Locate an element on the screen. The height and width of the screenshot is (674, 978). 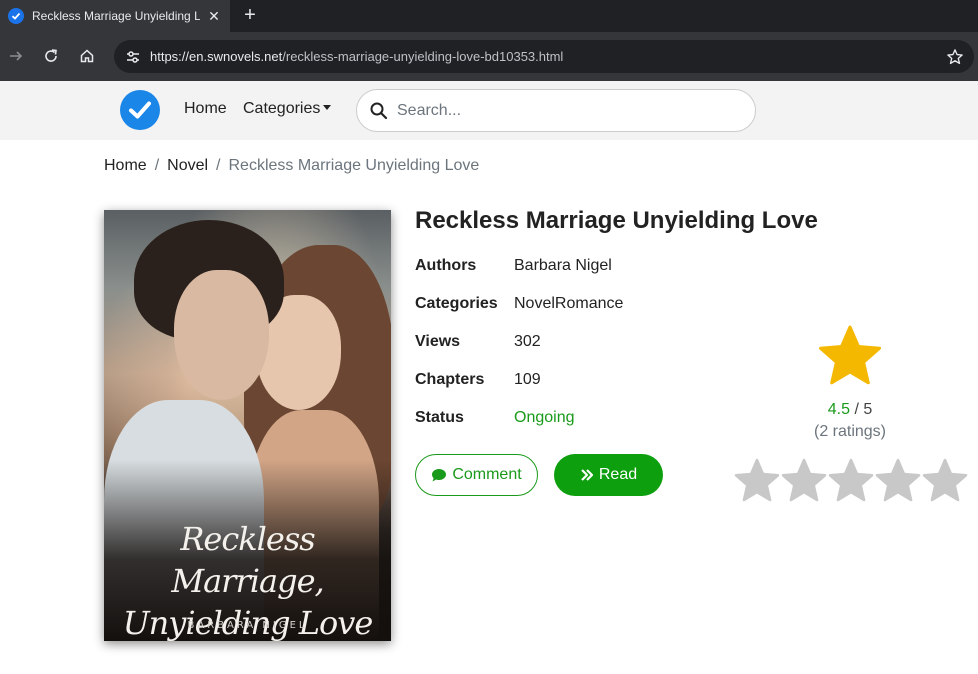
cover-author: BARBARA NIGEL is located at coordinates (247, 625).